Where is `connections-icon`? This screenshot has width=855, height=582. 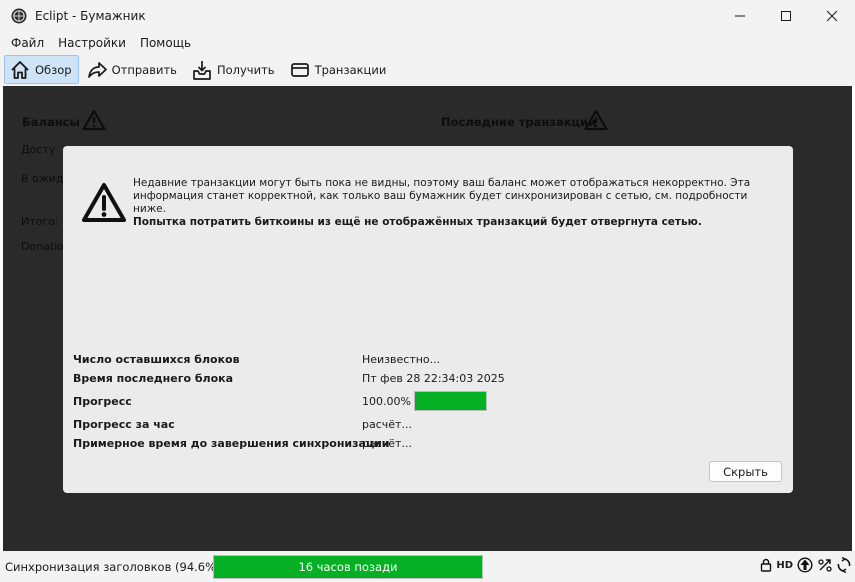
connections-icon is located at coordinates (825, 565).